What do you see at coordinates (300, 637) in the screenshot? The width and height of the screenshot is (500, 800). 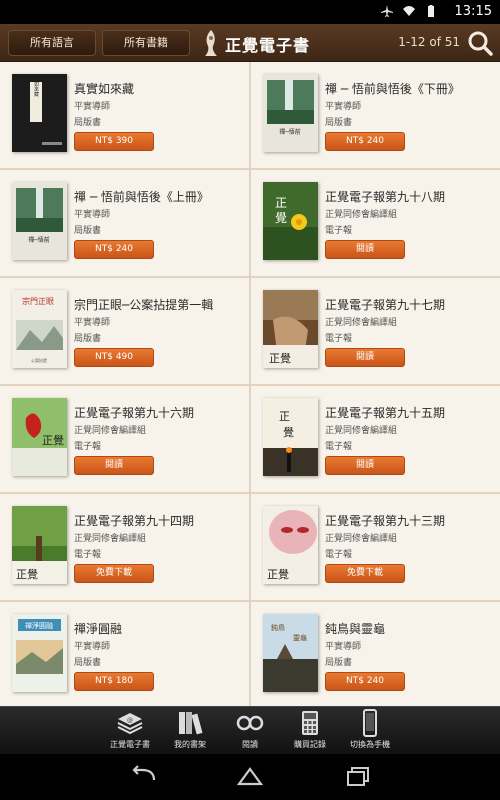 I see `svg-text: 靈龜` at bounding box center [300, 637].